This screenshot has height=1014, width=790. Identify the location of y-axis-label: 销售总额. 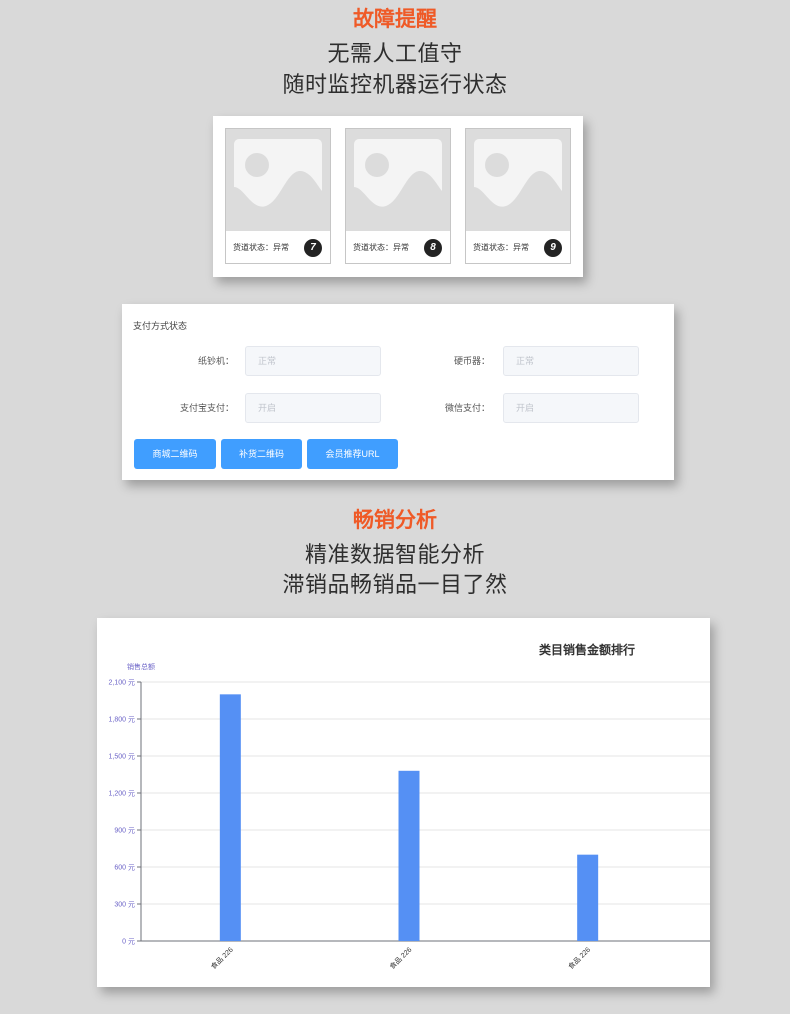
(141, 666).